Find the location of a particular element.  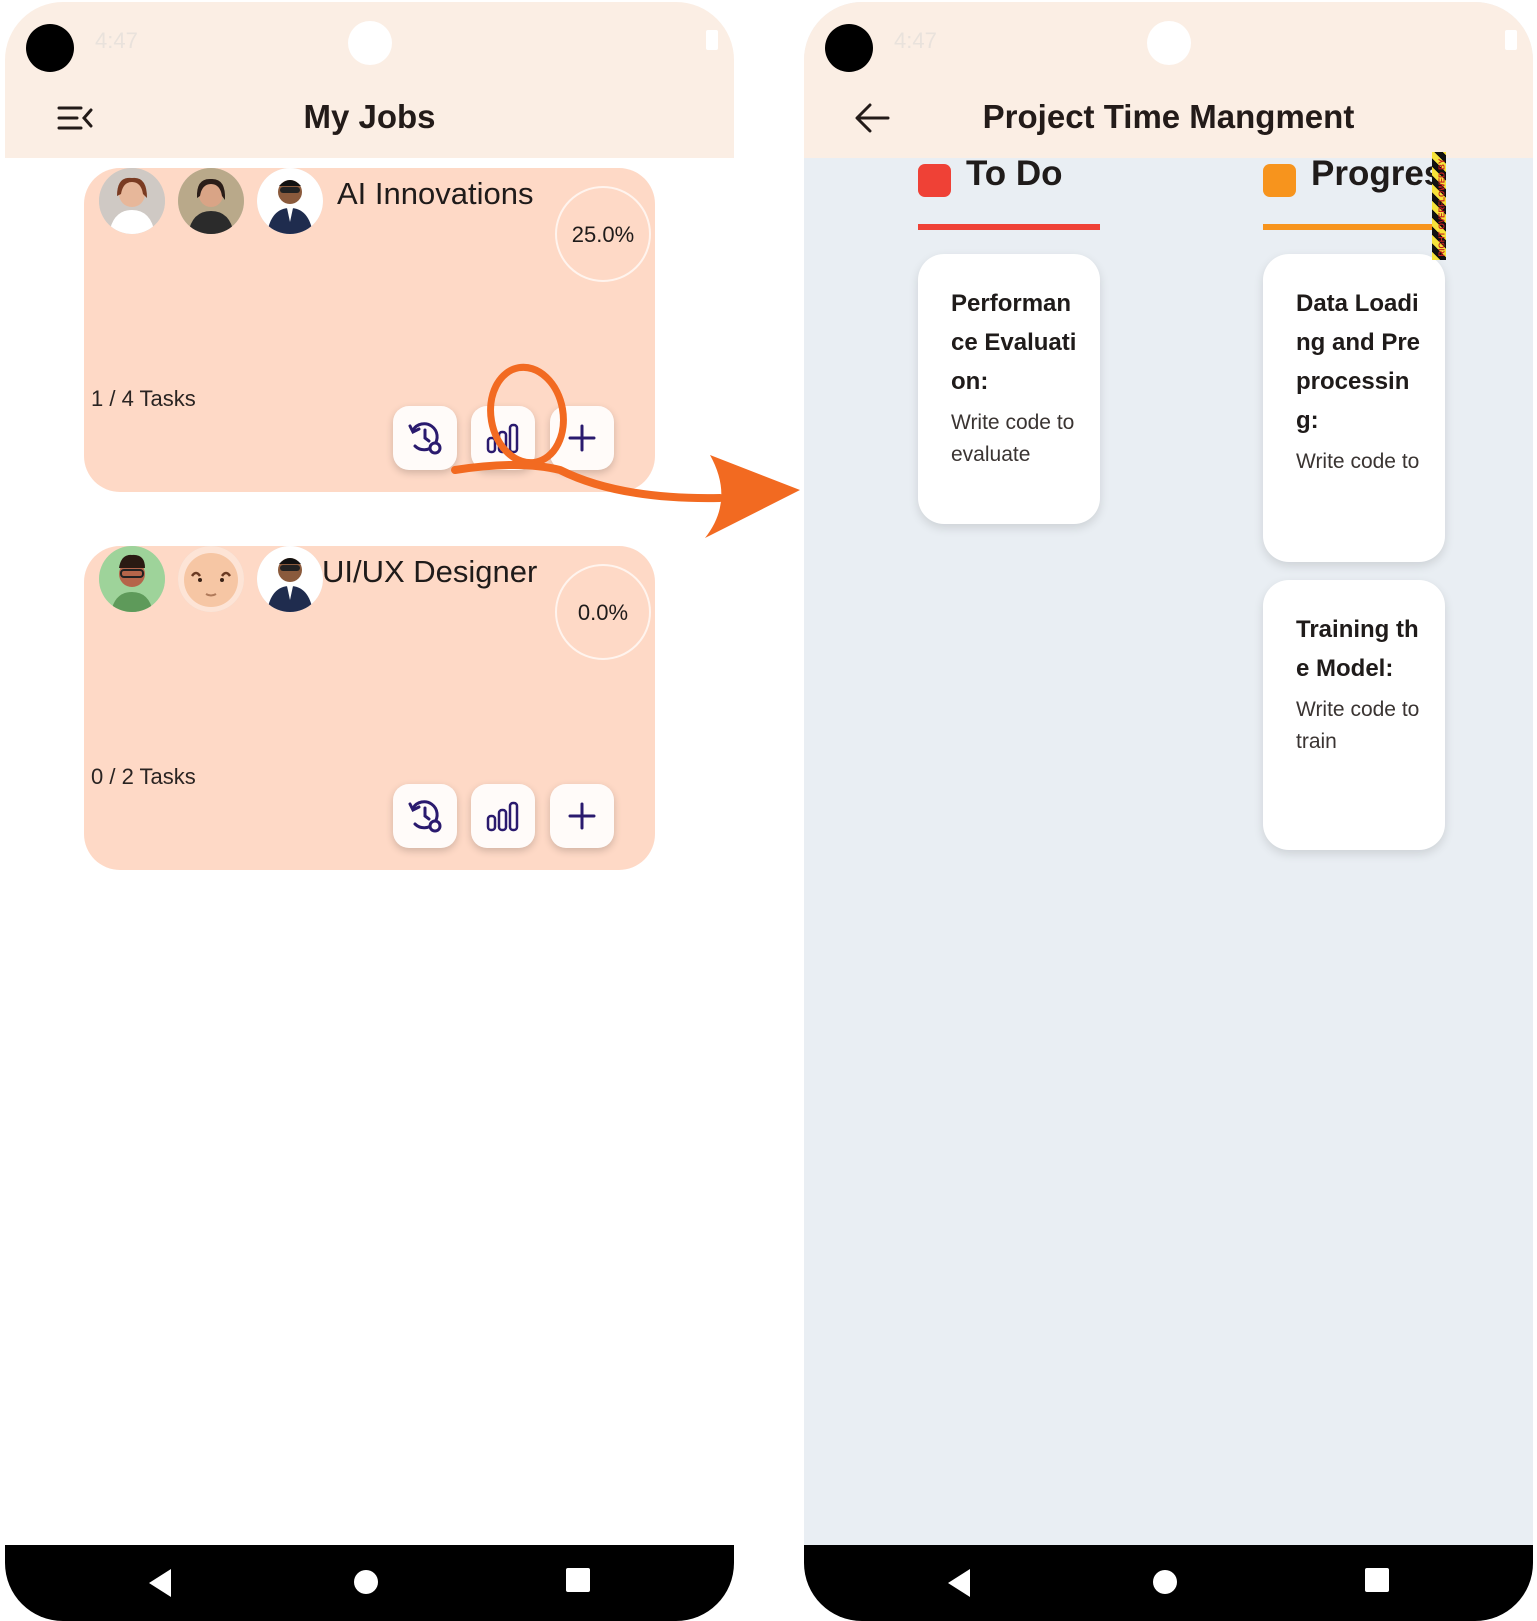

app-bar: My Jobs is located at coordinates (369, 119).